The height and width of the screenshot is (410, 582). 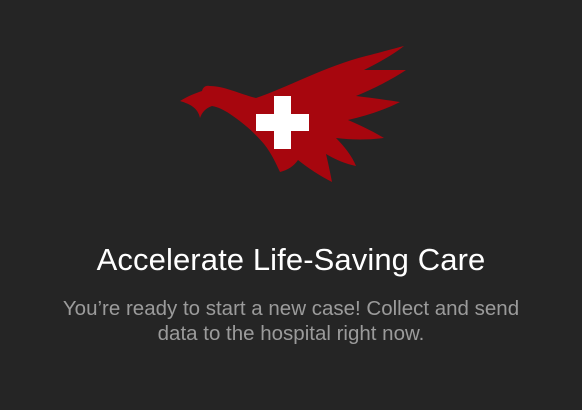 I want to click on empty-state-title: Accelerate Life-Saving Care, so click(x=291, y=259).